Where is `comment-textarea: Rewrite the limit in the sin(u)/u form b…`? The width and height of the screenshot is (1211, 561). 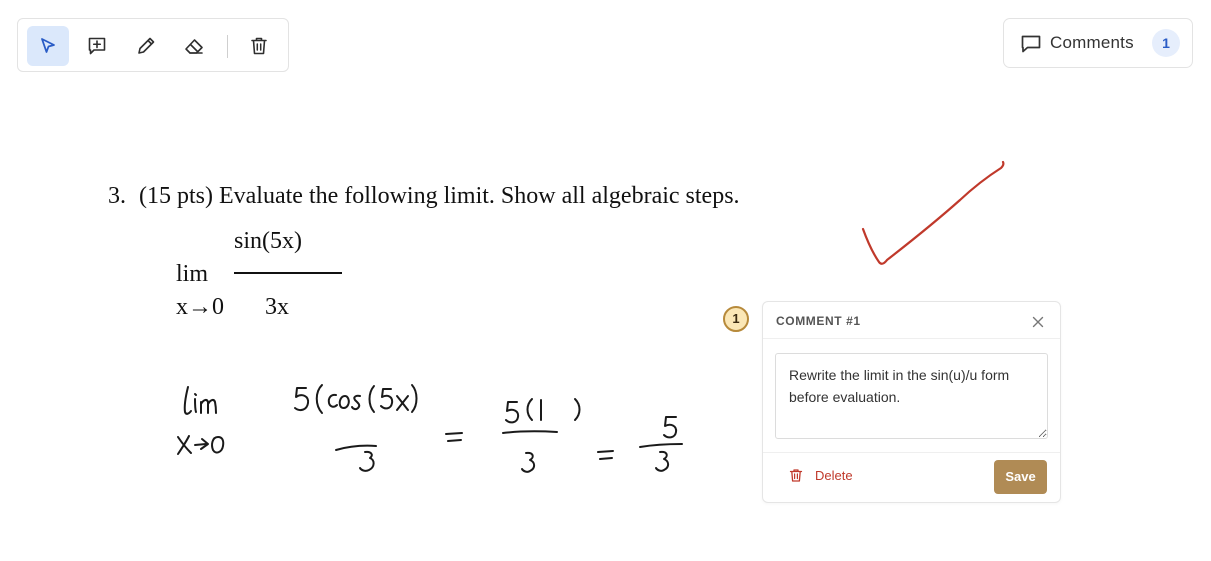
comment-textarea: Rewrite the limit in the sin(u)/u form b… is located at coordinates (911, 396).